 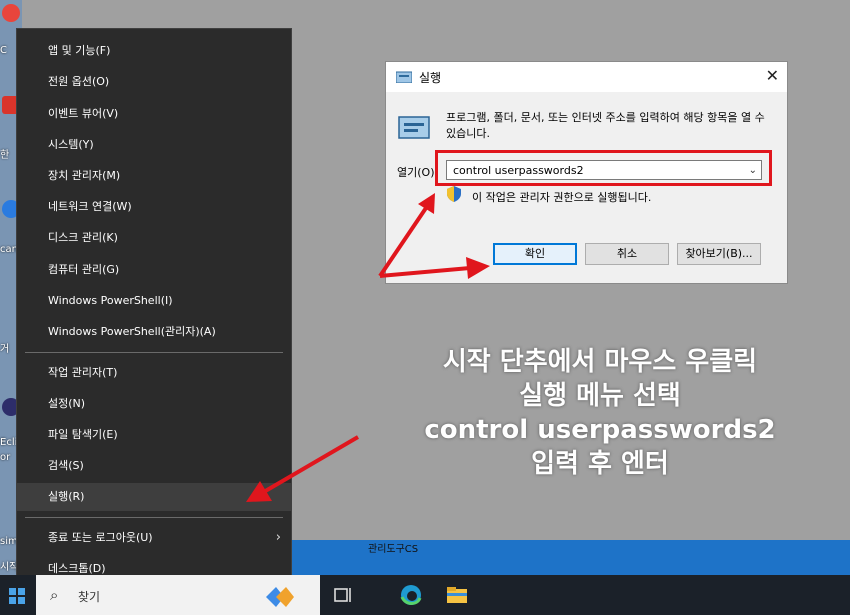 I want to click on search-icon: ⌕, so click(x=54, y=595).